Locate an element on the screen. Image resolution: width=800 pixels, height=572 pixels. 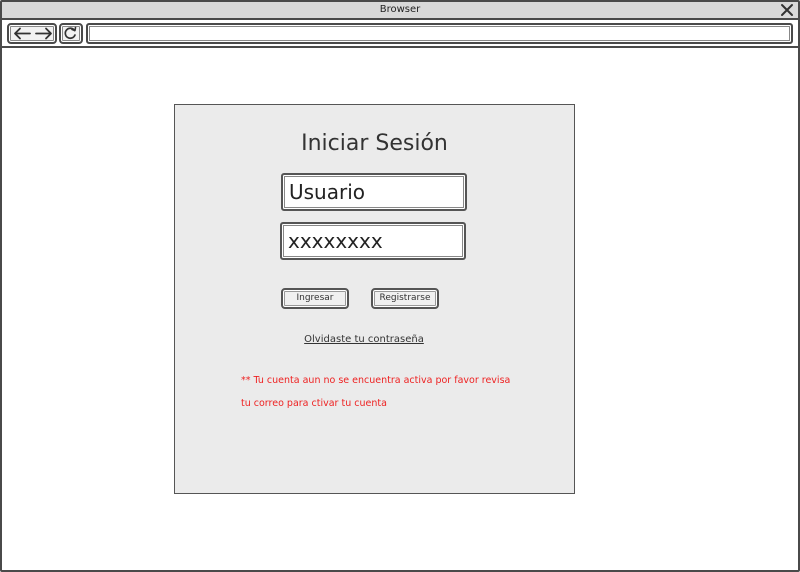
arrow-left-icon is located at coordinates (22, 33).